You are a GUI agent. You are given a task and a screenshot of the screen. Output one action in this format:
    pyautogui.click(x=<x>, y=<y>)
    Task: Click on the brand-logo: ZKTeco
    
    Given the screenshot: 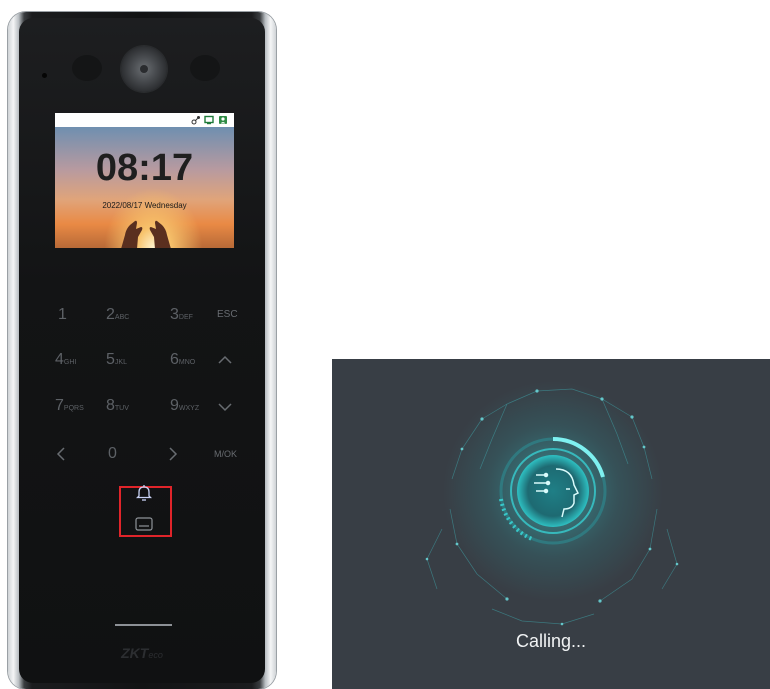 What is the action you would take?
    pyautogui.click(x=142, y=653)
    